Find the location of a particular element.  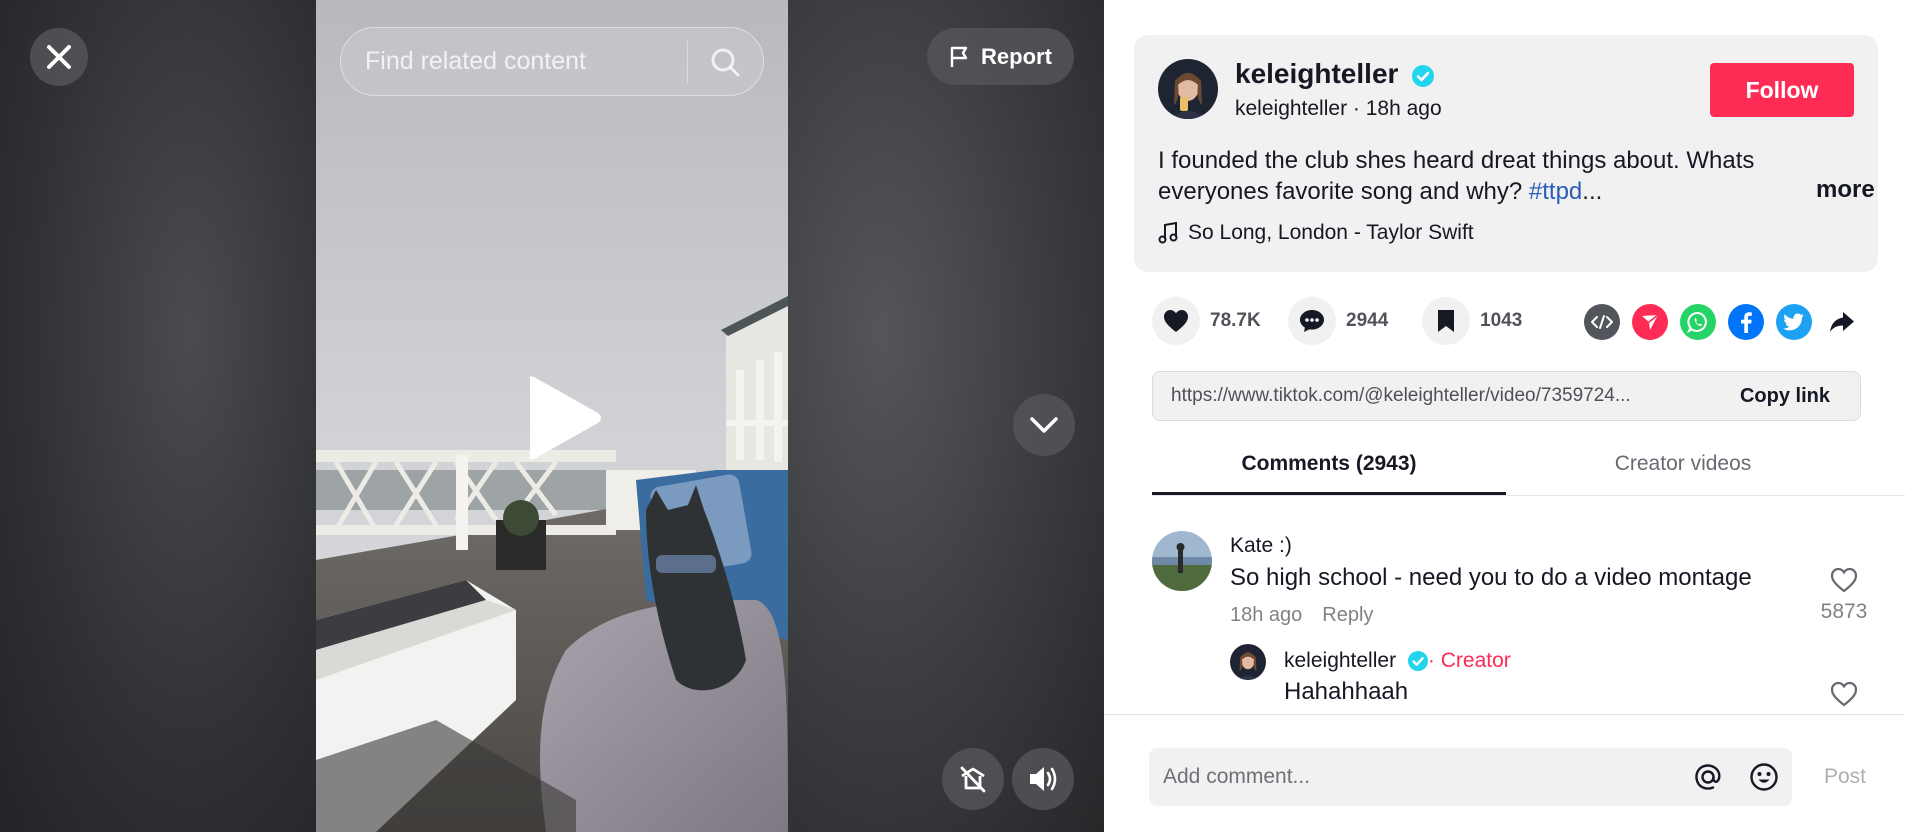

report-label: Report is located at coordinates (1016, 56).